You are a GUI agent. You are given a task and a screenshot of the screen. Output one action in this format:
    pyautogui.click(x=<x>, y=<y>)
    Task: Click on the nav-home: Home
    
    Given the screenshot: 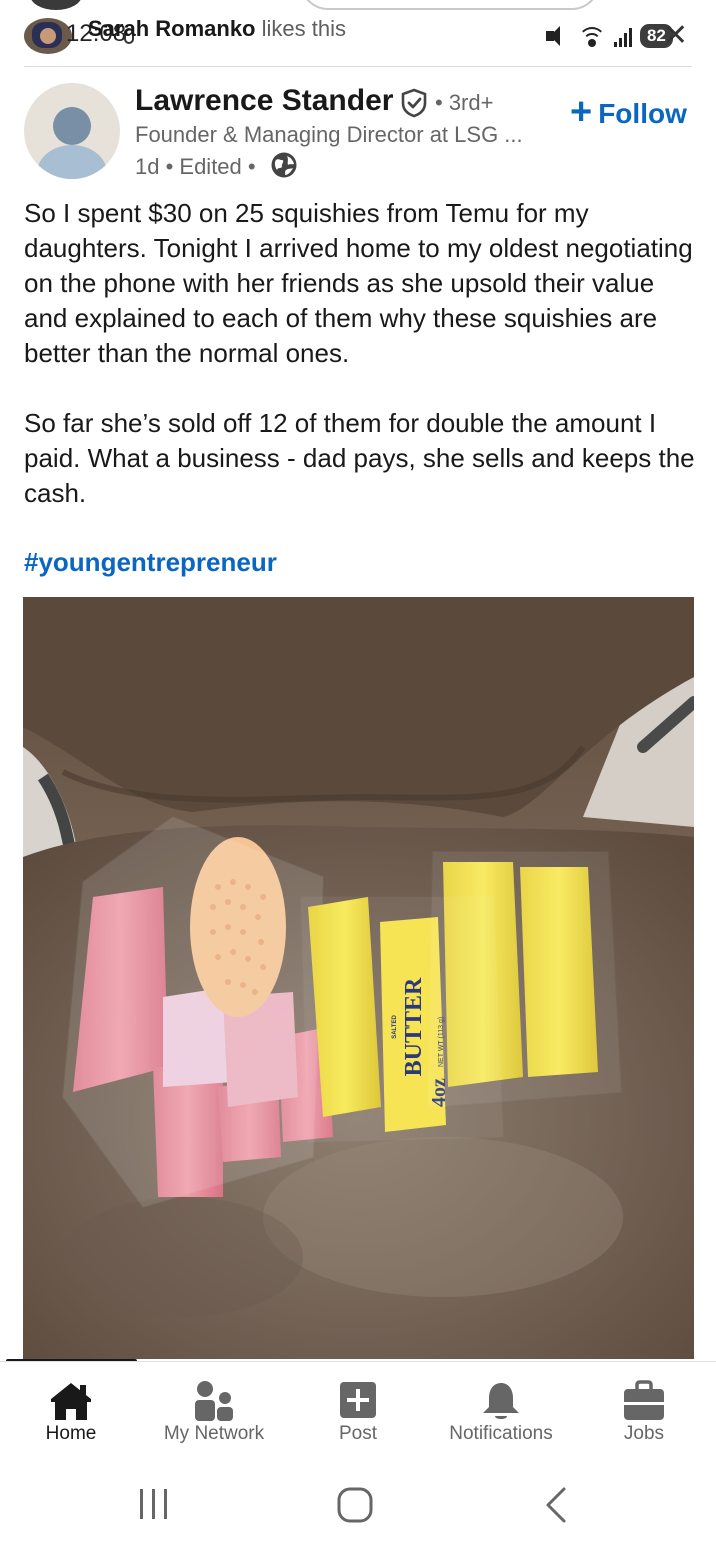 What is the action you would take?
    pyautogui.click(x=71, y=1409)
    